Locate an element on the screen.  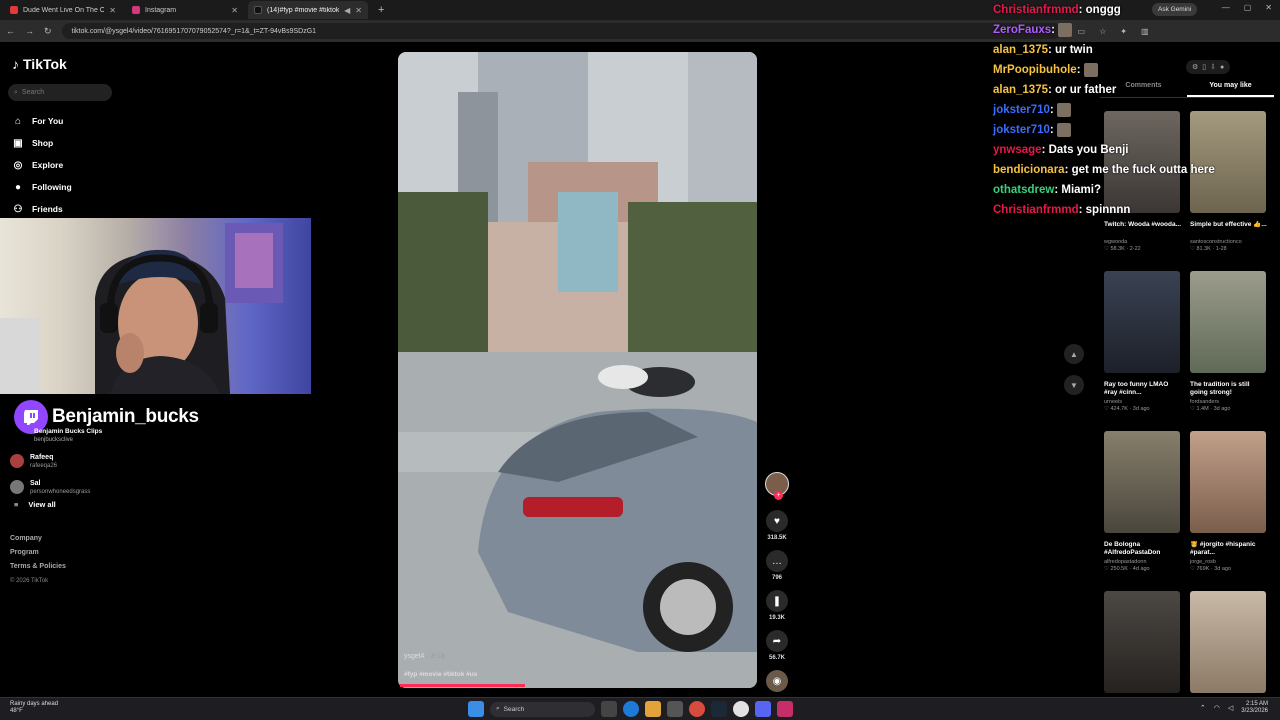
footer-link-terms: Terms & Policies is located at coordinates (38, 567).